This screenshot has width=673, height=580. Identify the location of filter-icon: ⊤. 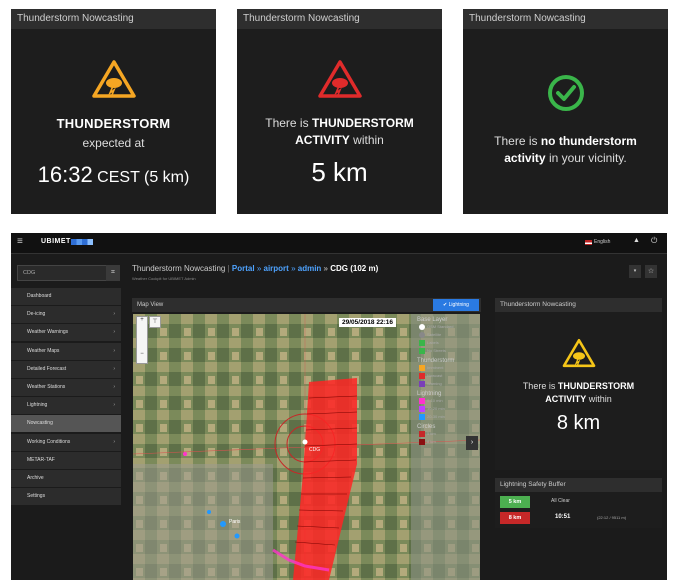
(155, 322).